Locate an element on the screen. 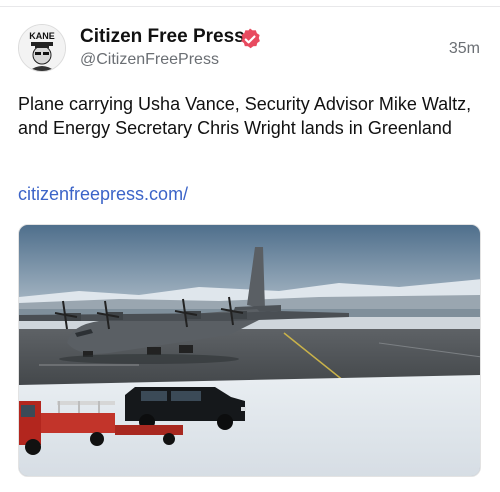 Image resolution: width=500 pixels, height=492 pixels. avatar-text: KANE is located at coordinates (42, 36).